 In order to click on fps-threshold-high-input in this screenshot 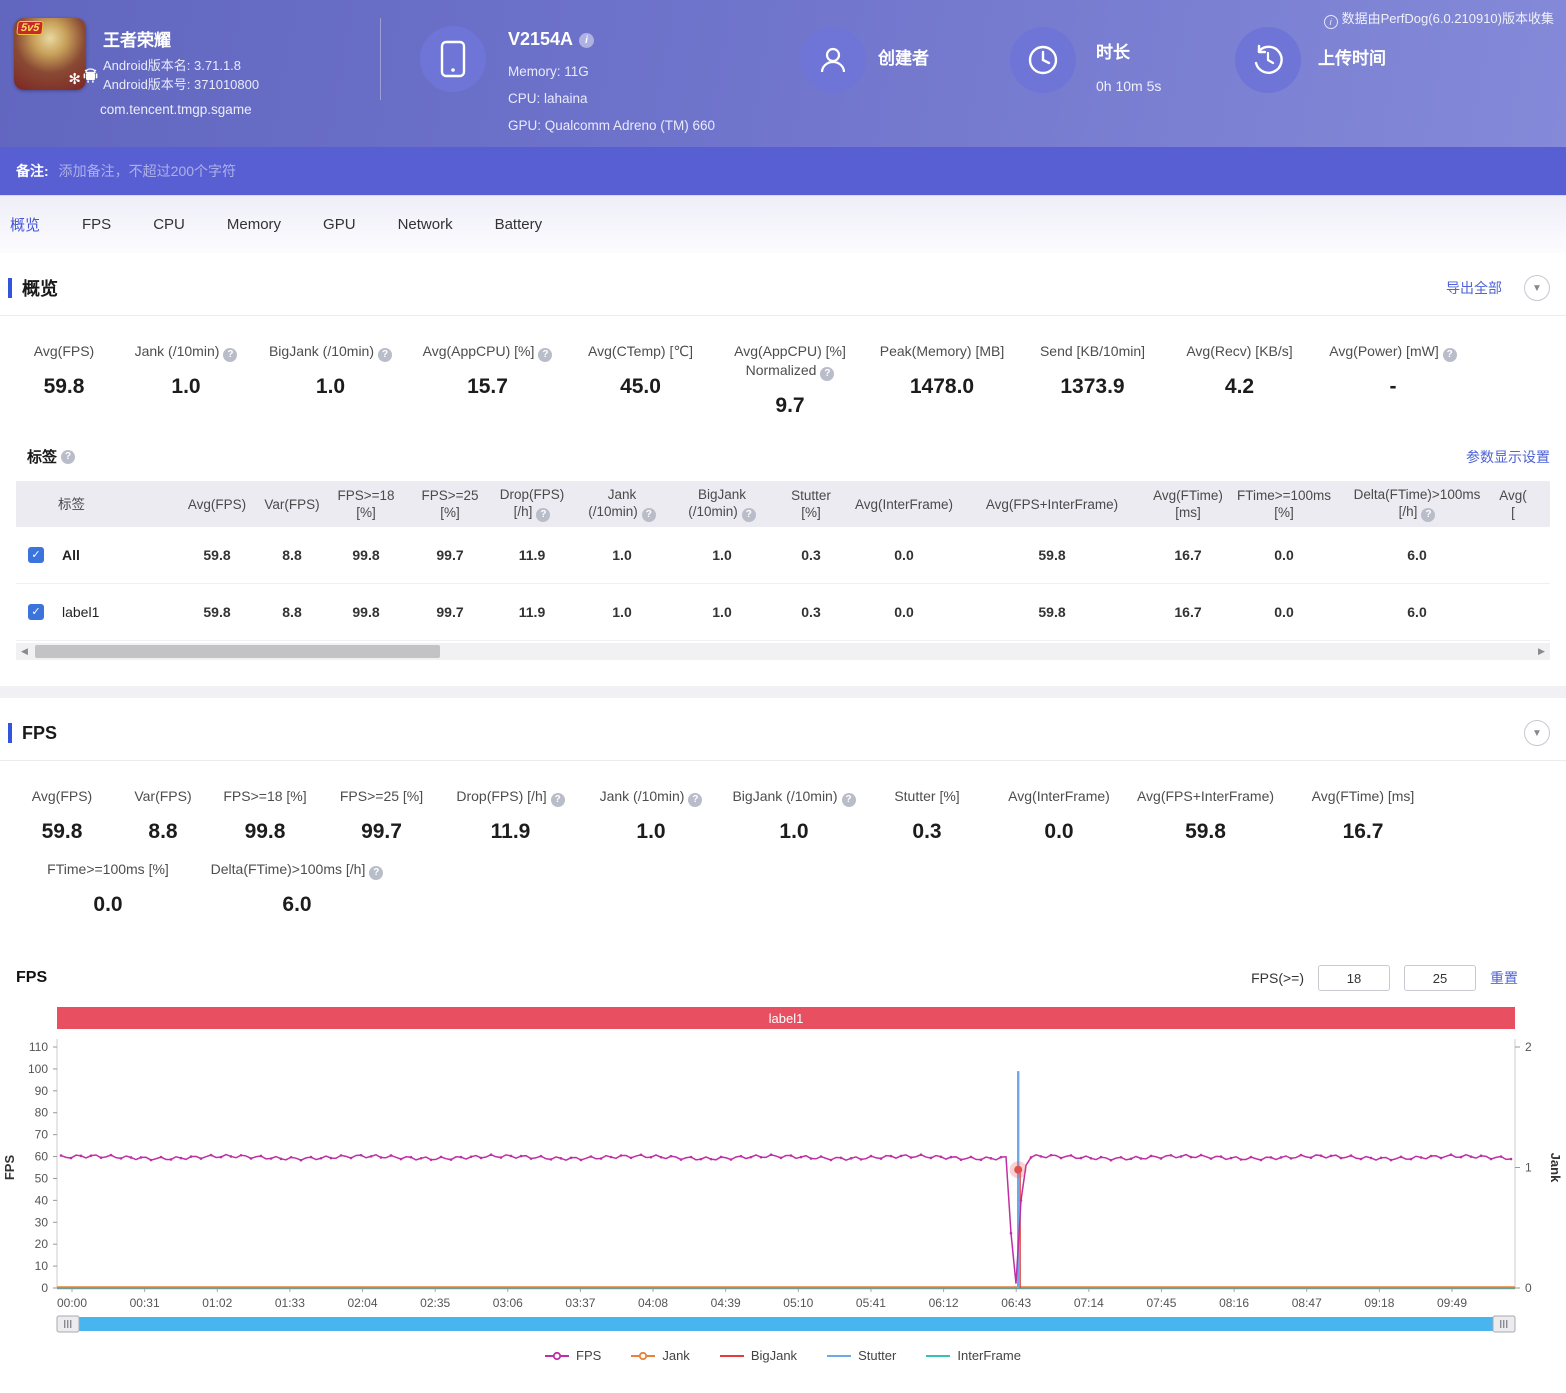, I will do `click(1440, 978)`.